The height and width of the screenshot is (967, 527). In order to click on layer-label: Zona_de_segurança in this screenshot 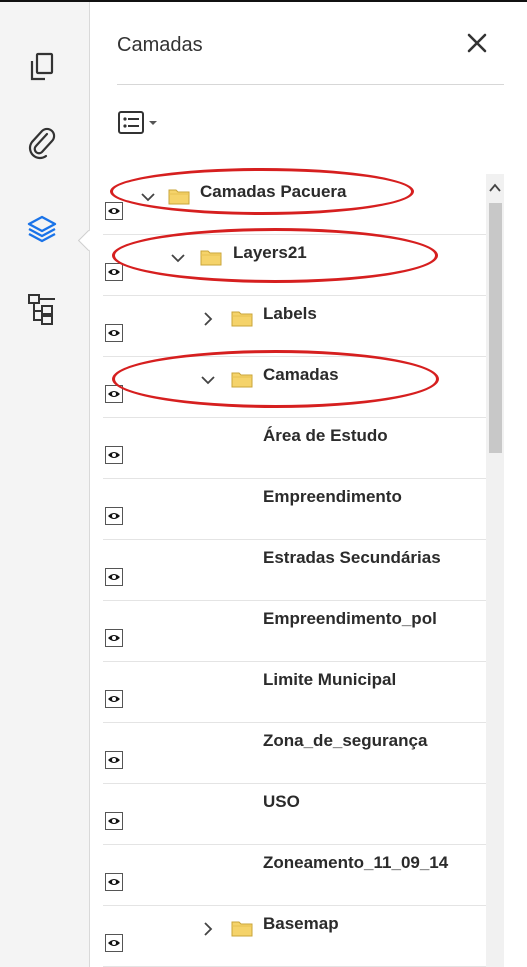, I will do `click(345, 740)`.